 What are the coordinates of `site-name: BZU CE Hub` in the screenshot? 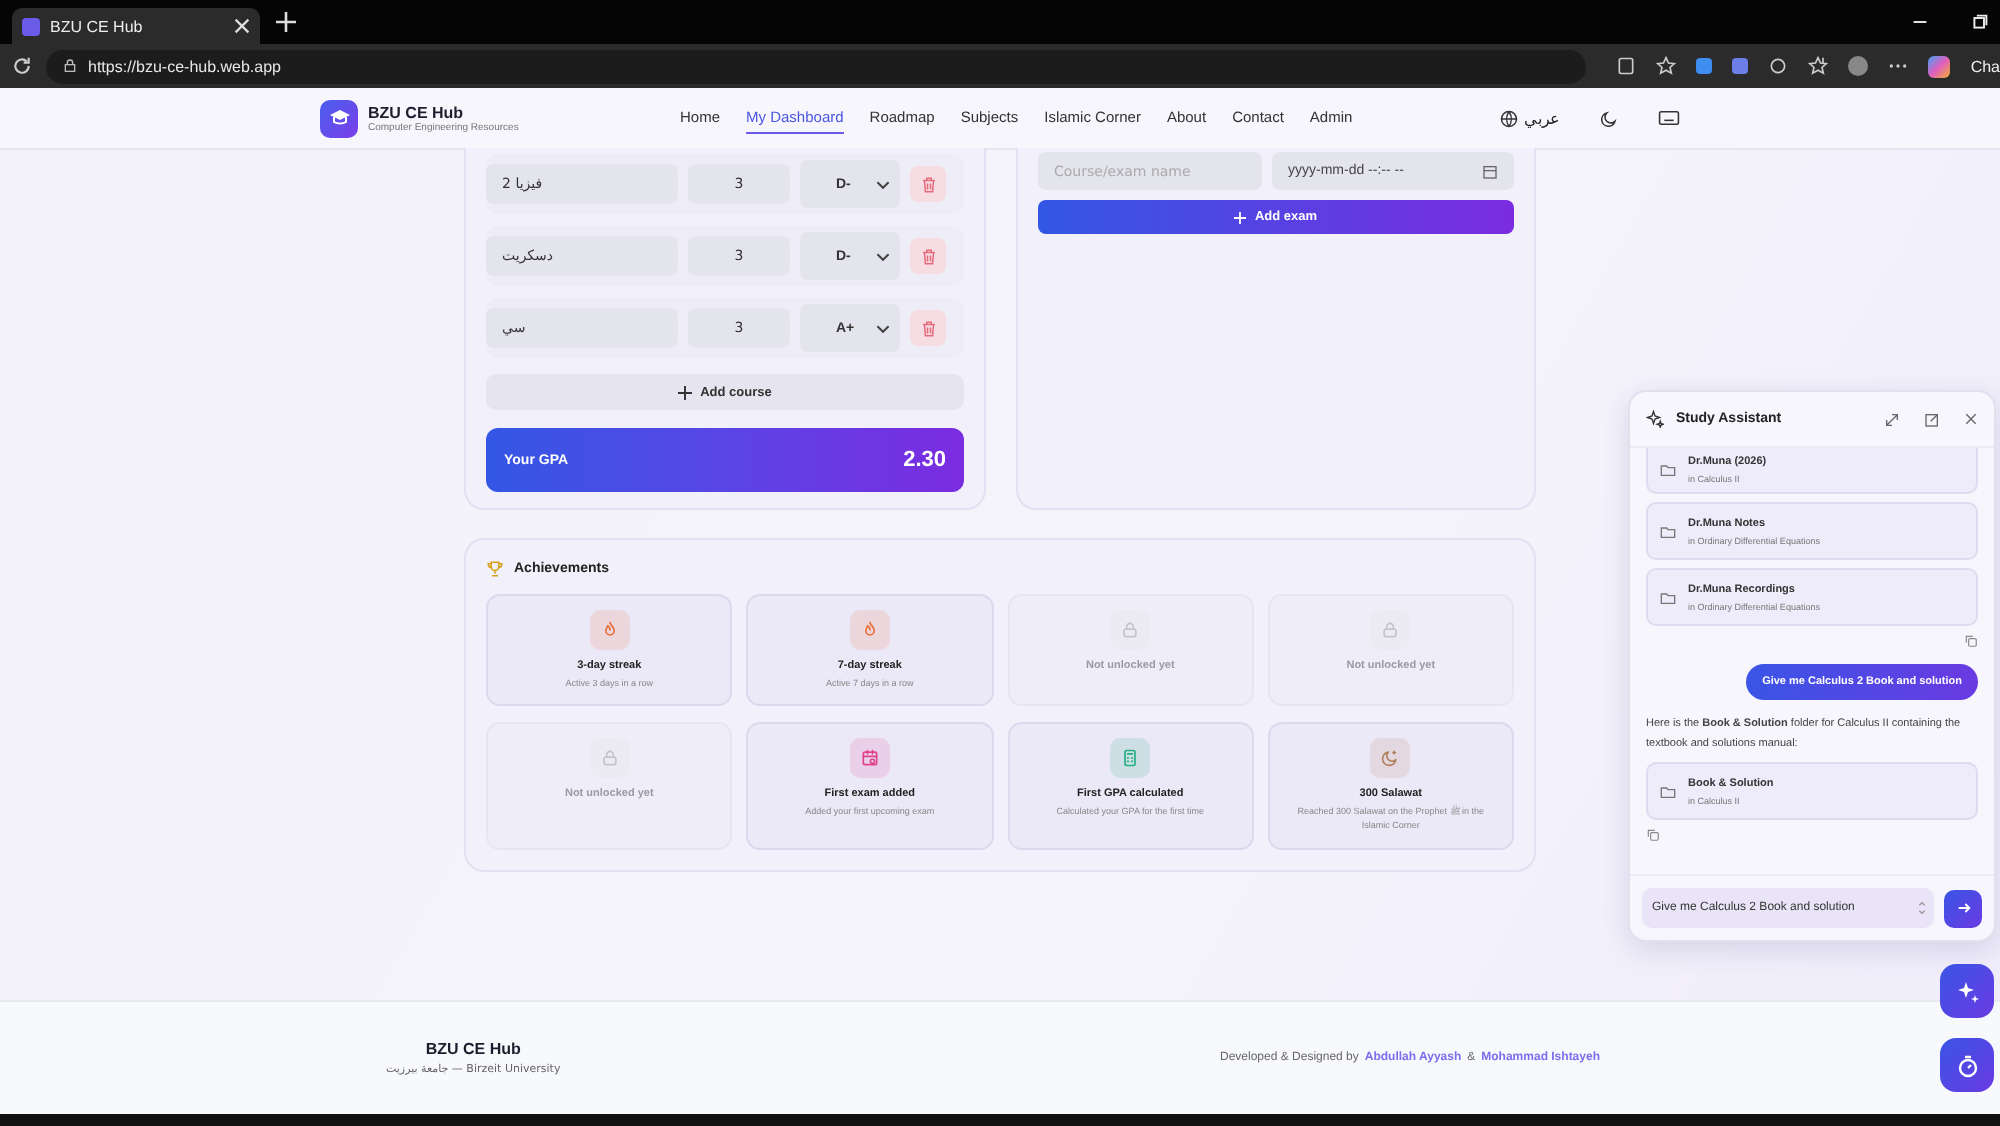 It's located at (443, 112).